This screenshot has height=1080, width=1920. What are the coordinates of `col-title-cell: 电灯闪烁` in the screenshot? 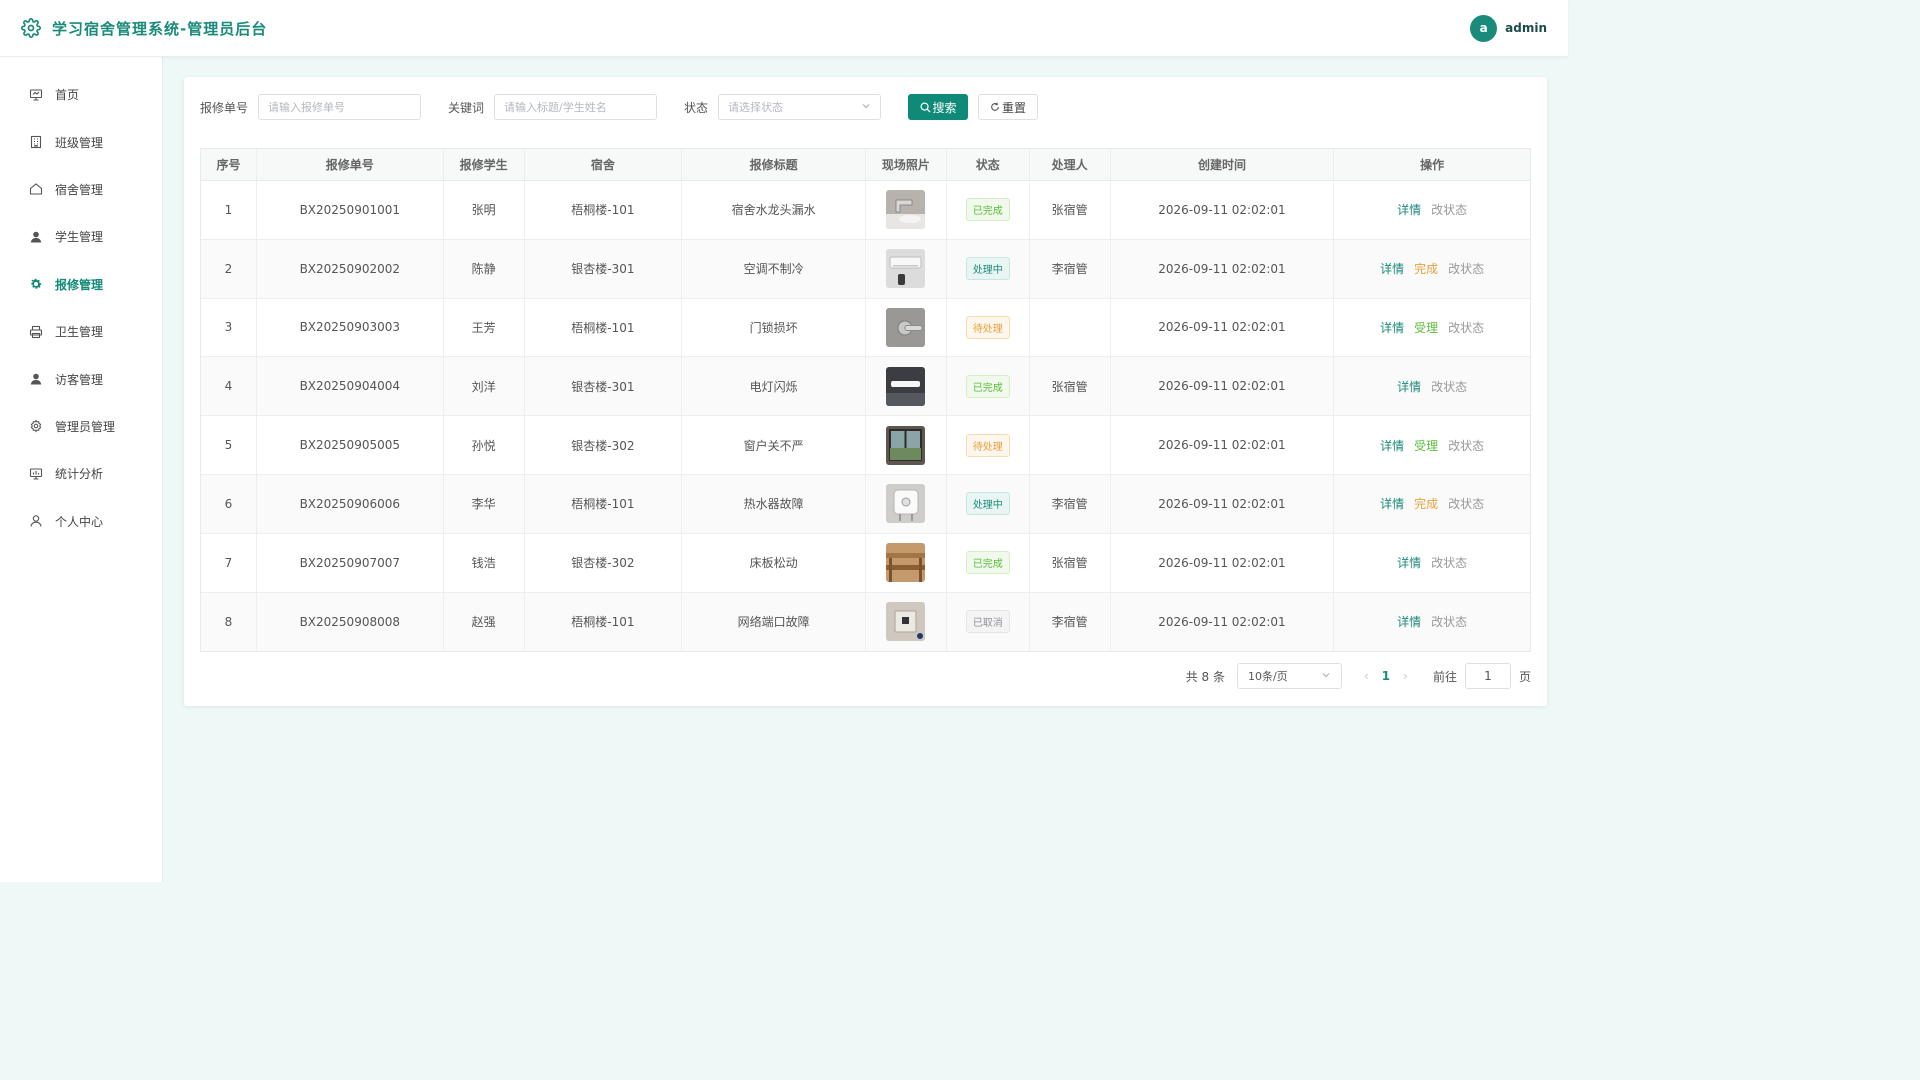 It's located at (774, 386).